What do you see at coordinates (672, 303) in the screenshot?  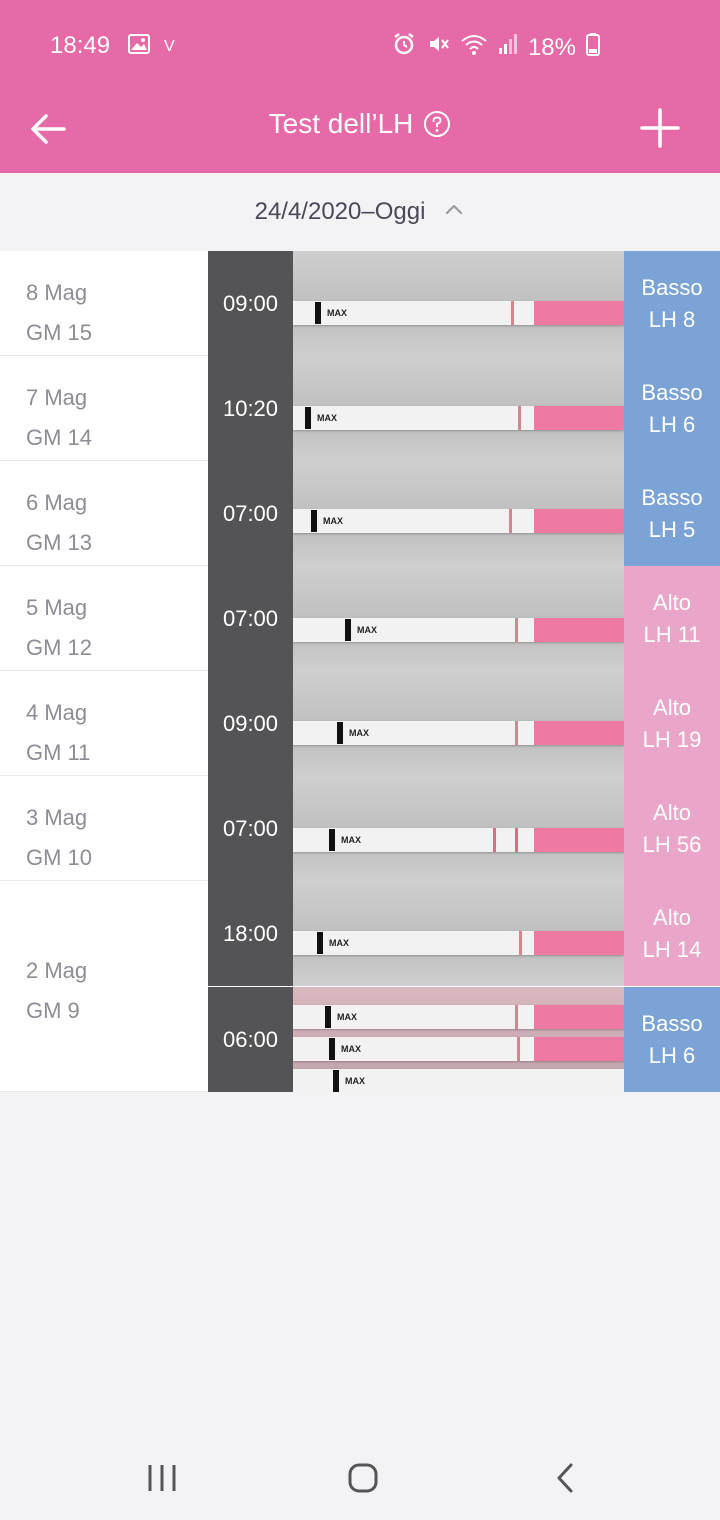 I see `test-result: Basso LH 8` at bounding box center [672, 303].